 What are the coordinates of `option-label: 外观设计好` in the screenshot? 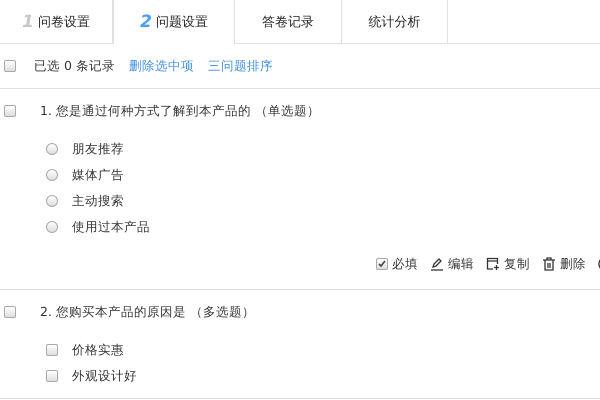 It's located at (104, 376).